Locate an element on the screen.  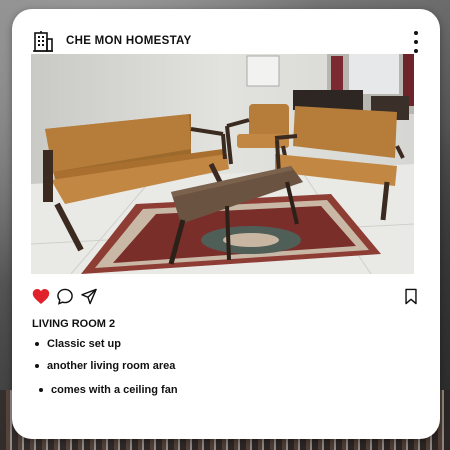
heart-icon is located at coordinates (41, 299).